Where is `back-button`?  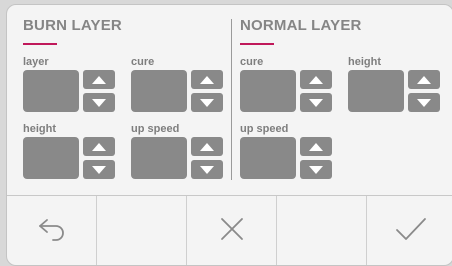
back-button is located at coordinates (52, 230).